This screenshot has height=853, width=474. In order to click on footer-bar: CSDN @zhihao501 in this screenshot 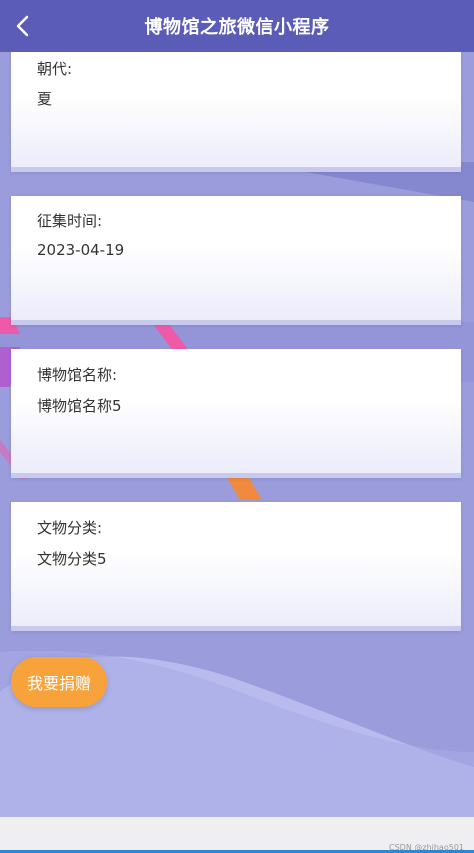, I will do `click(237, 835)`.